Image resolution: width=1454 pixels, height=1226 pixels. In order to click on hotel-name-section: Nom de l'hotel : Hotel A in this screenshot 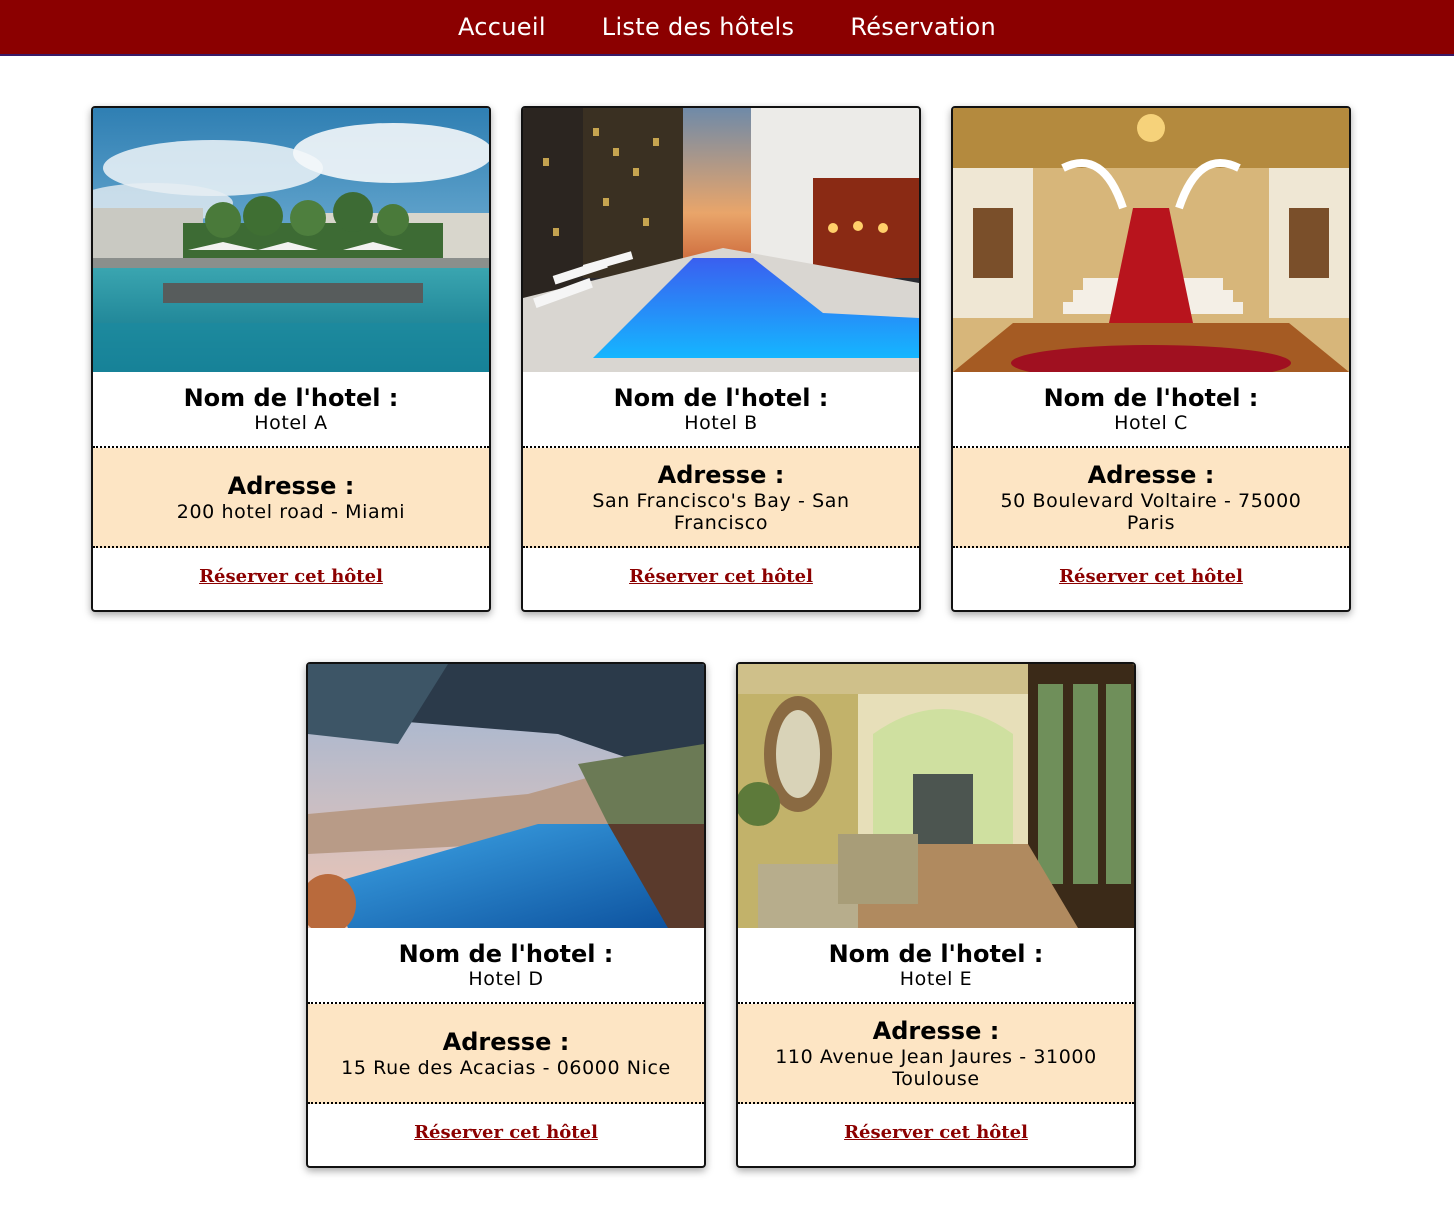, I will do `click(291, 410)`.